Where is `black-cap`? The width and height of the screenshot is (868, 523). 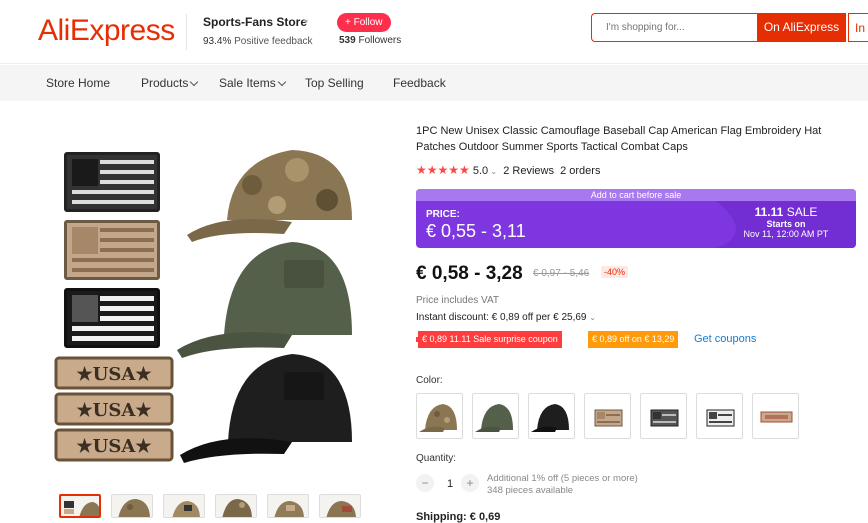 black-cap is located at coordinates (266, 408).